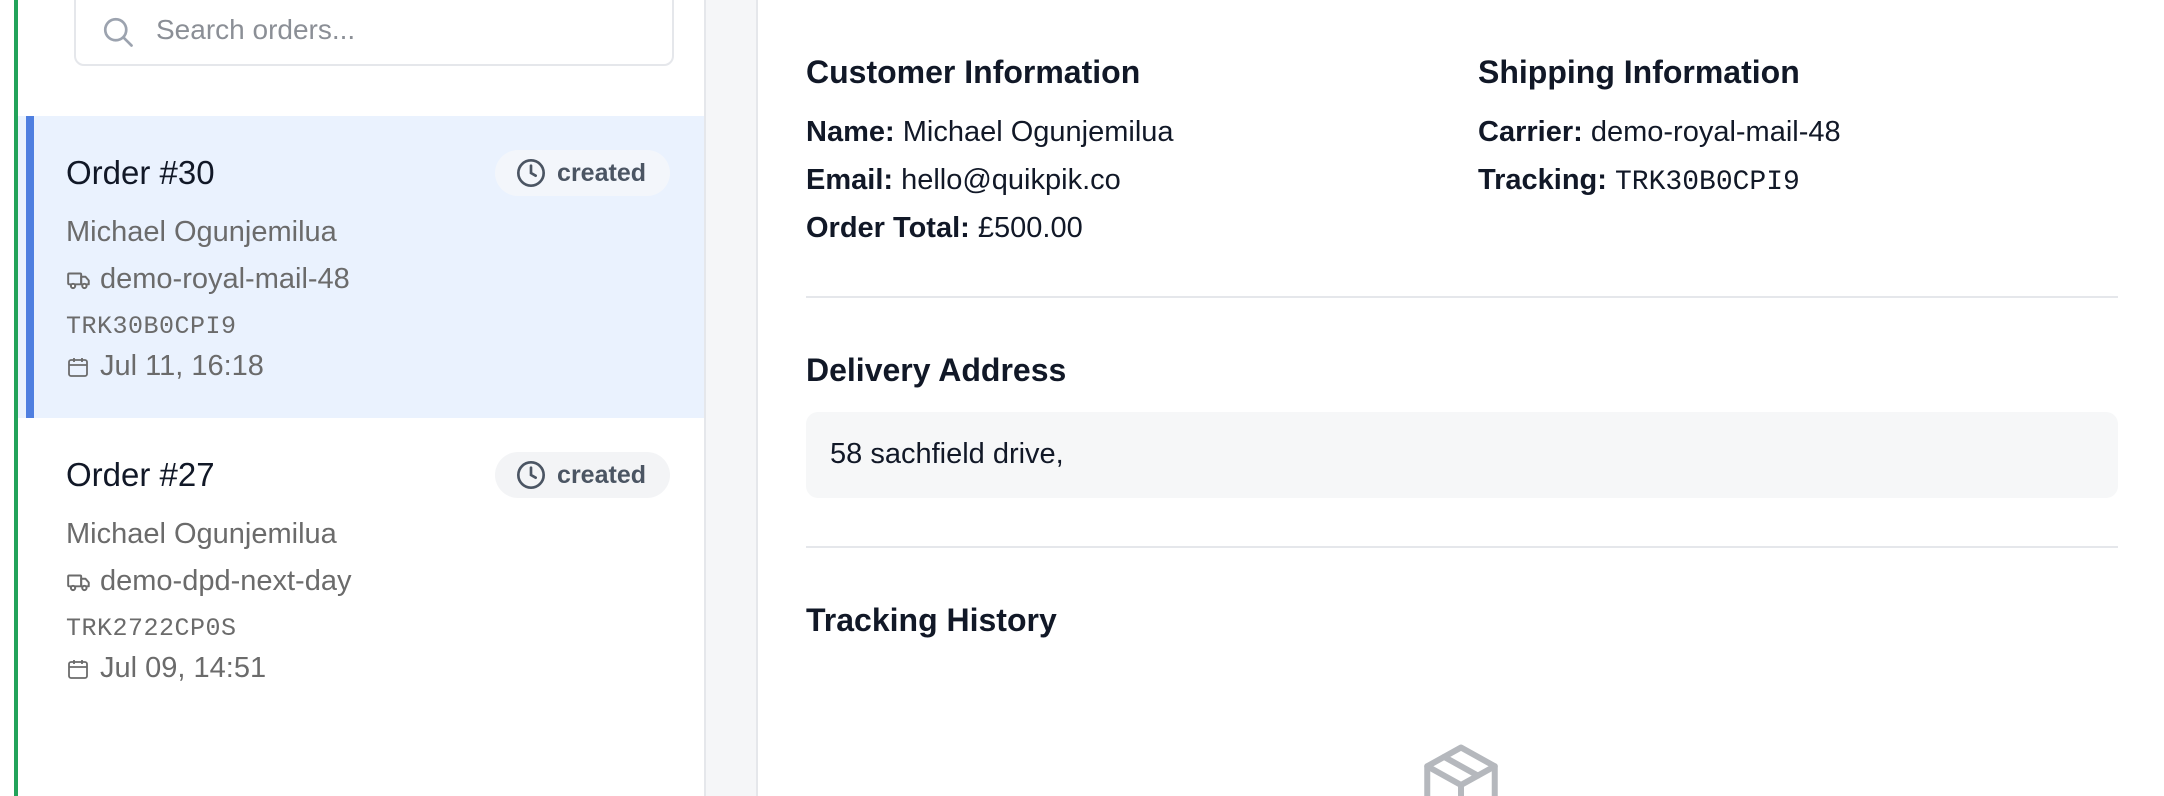 This screenshot has height=796, width=2164. What do you see at coordinates (1530, 132) in the screenshot?
I see `carrier-field-label: Carrier:` at bounding box center [1530, 132].